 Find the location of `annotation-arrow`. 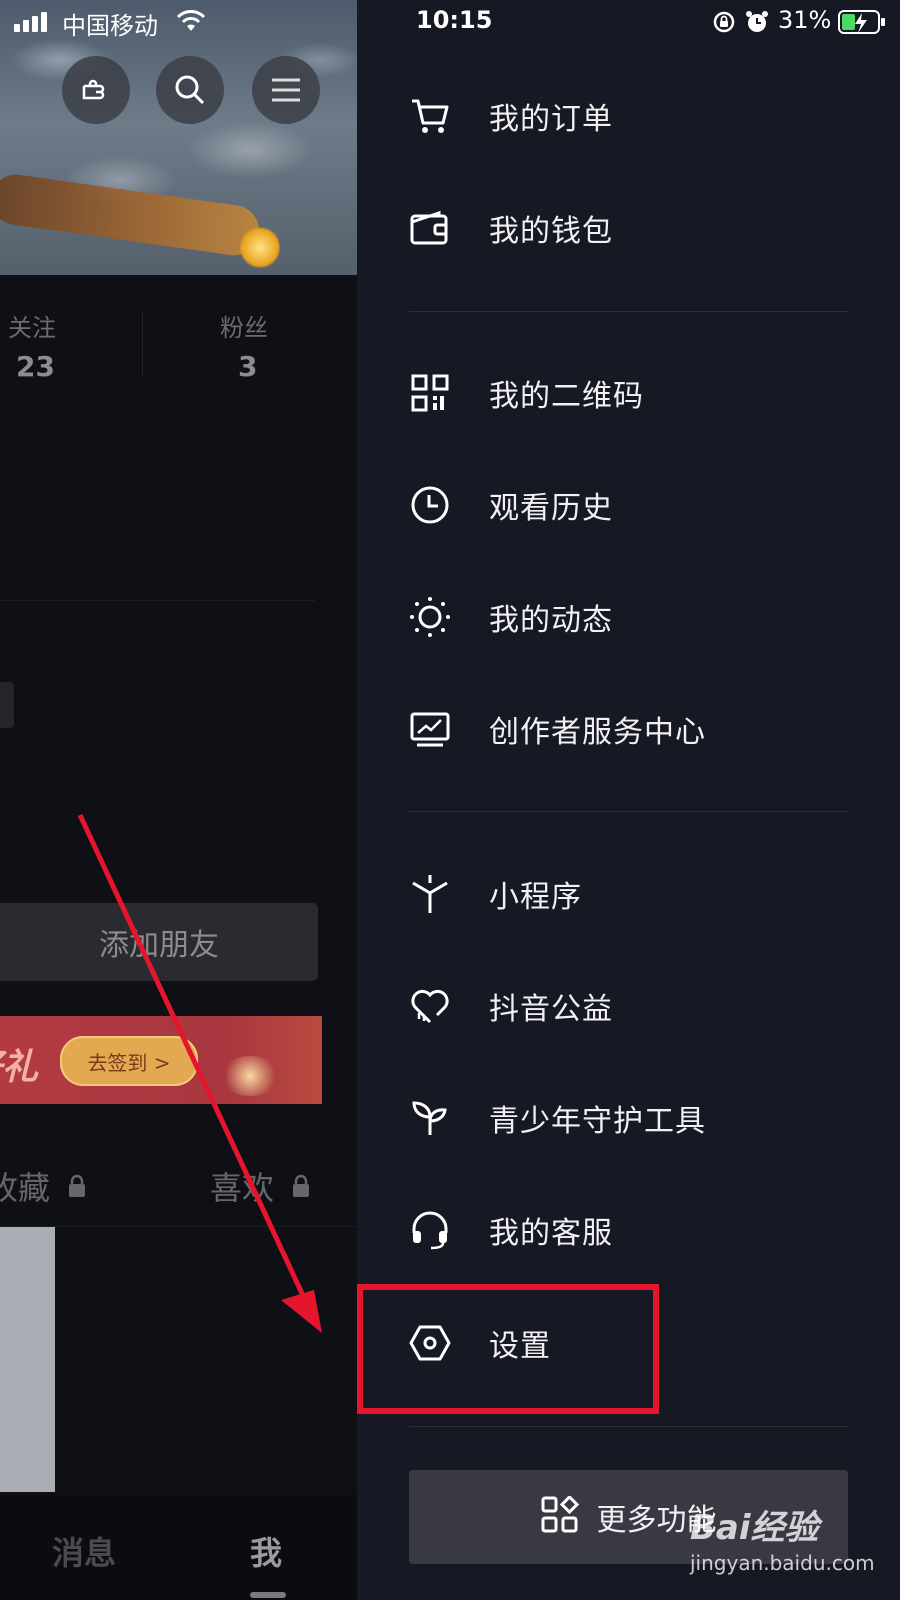

annotation-arrow is located at coordinates (199, 1073).